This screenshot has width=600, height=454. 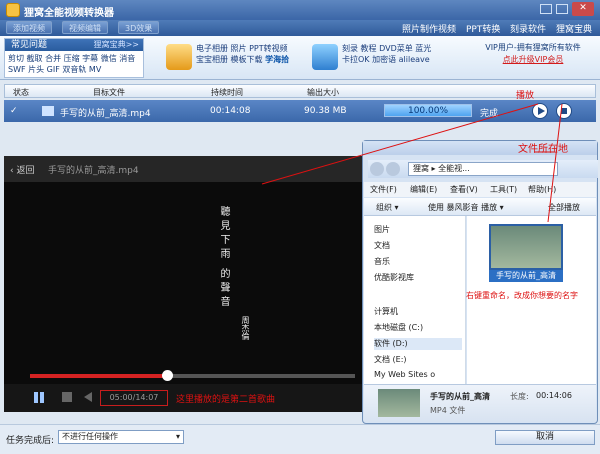 I want to click on vip-text: VIP用户-拥有狸窝所有软件, so click(x=533, y=47).